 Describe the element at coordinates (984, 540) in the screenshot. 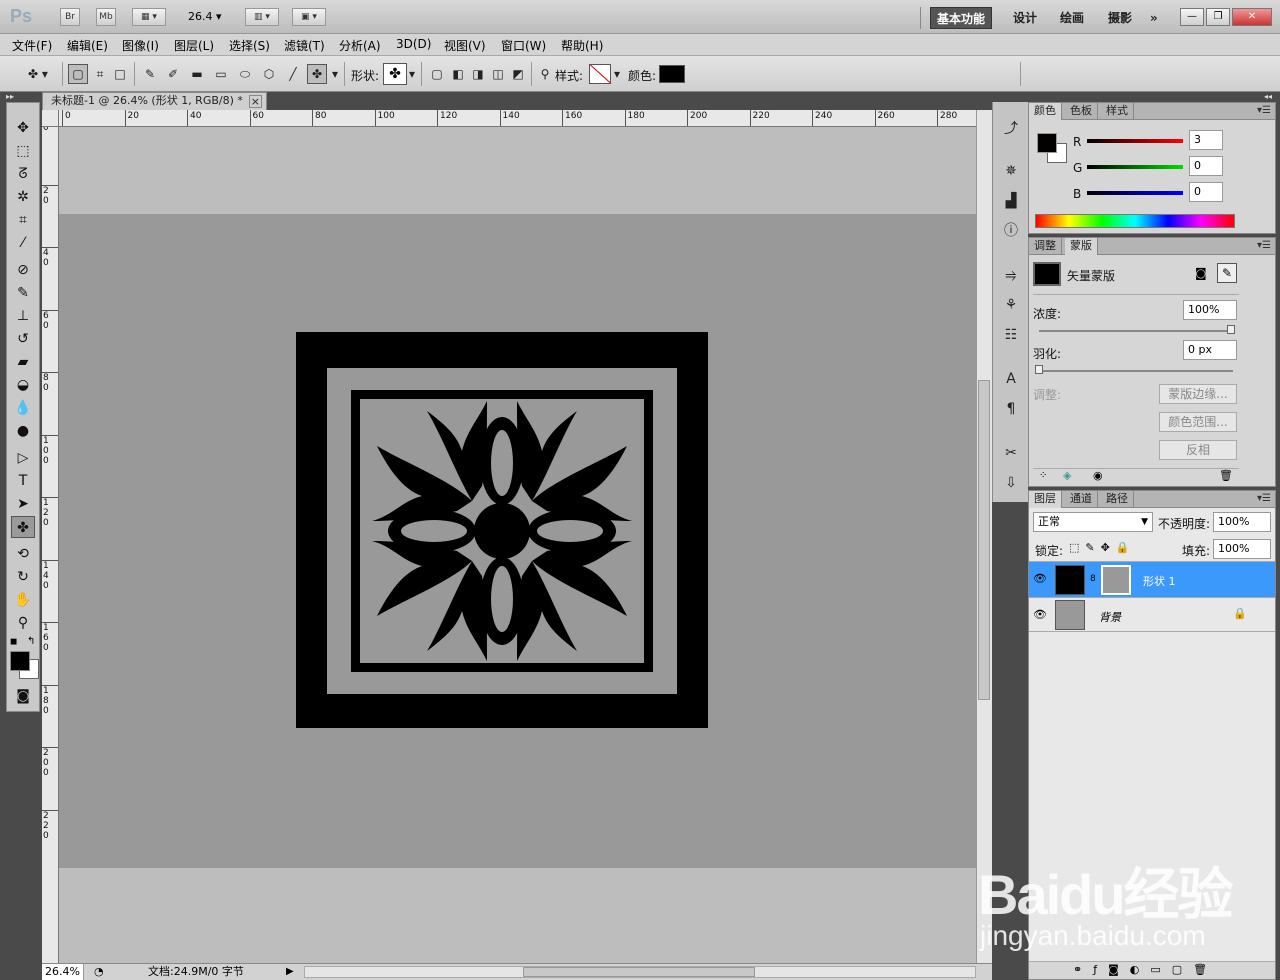

I see `scroll-thumb` at that location.